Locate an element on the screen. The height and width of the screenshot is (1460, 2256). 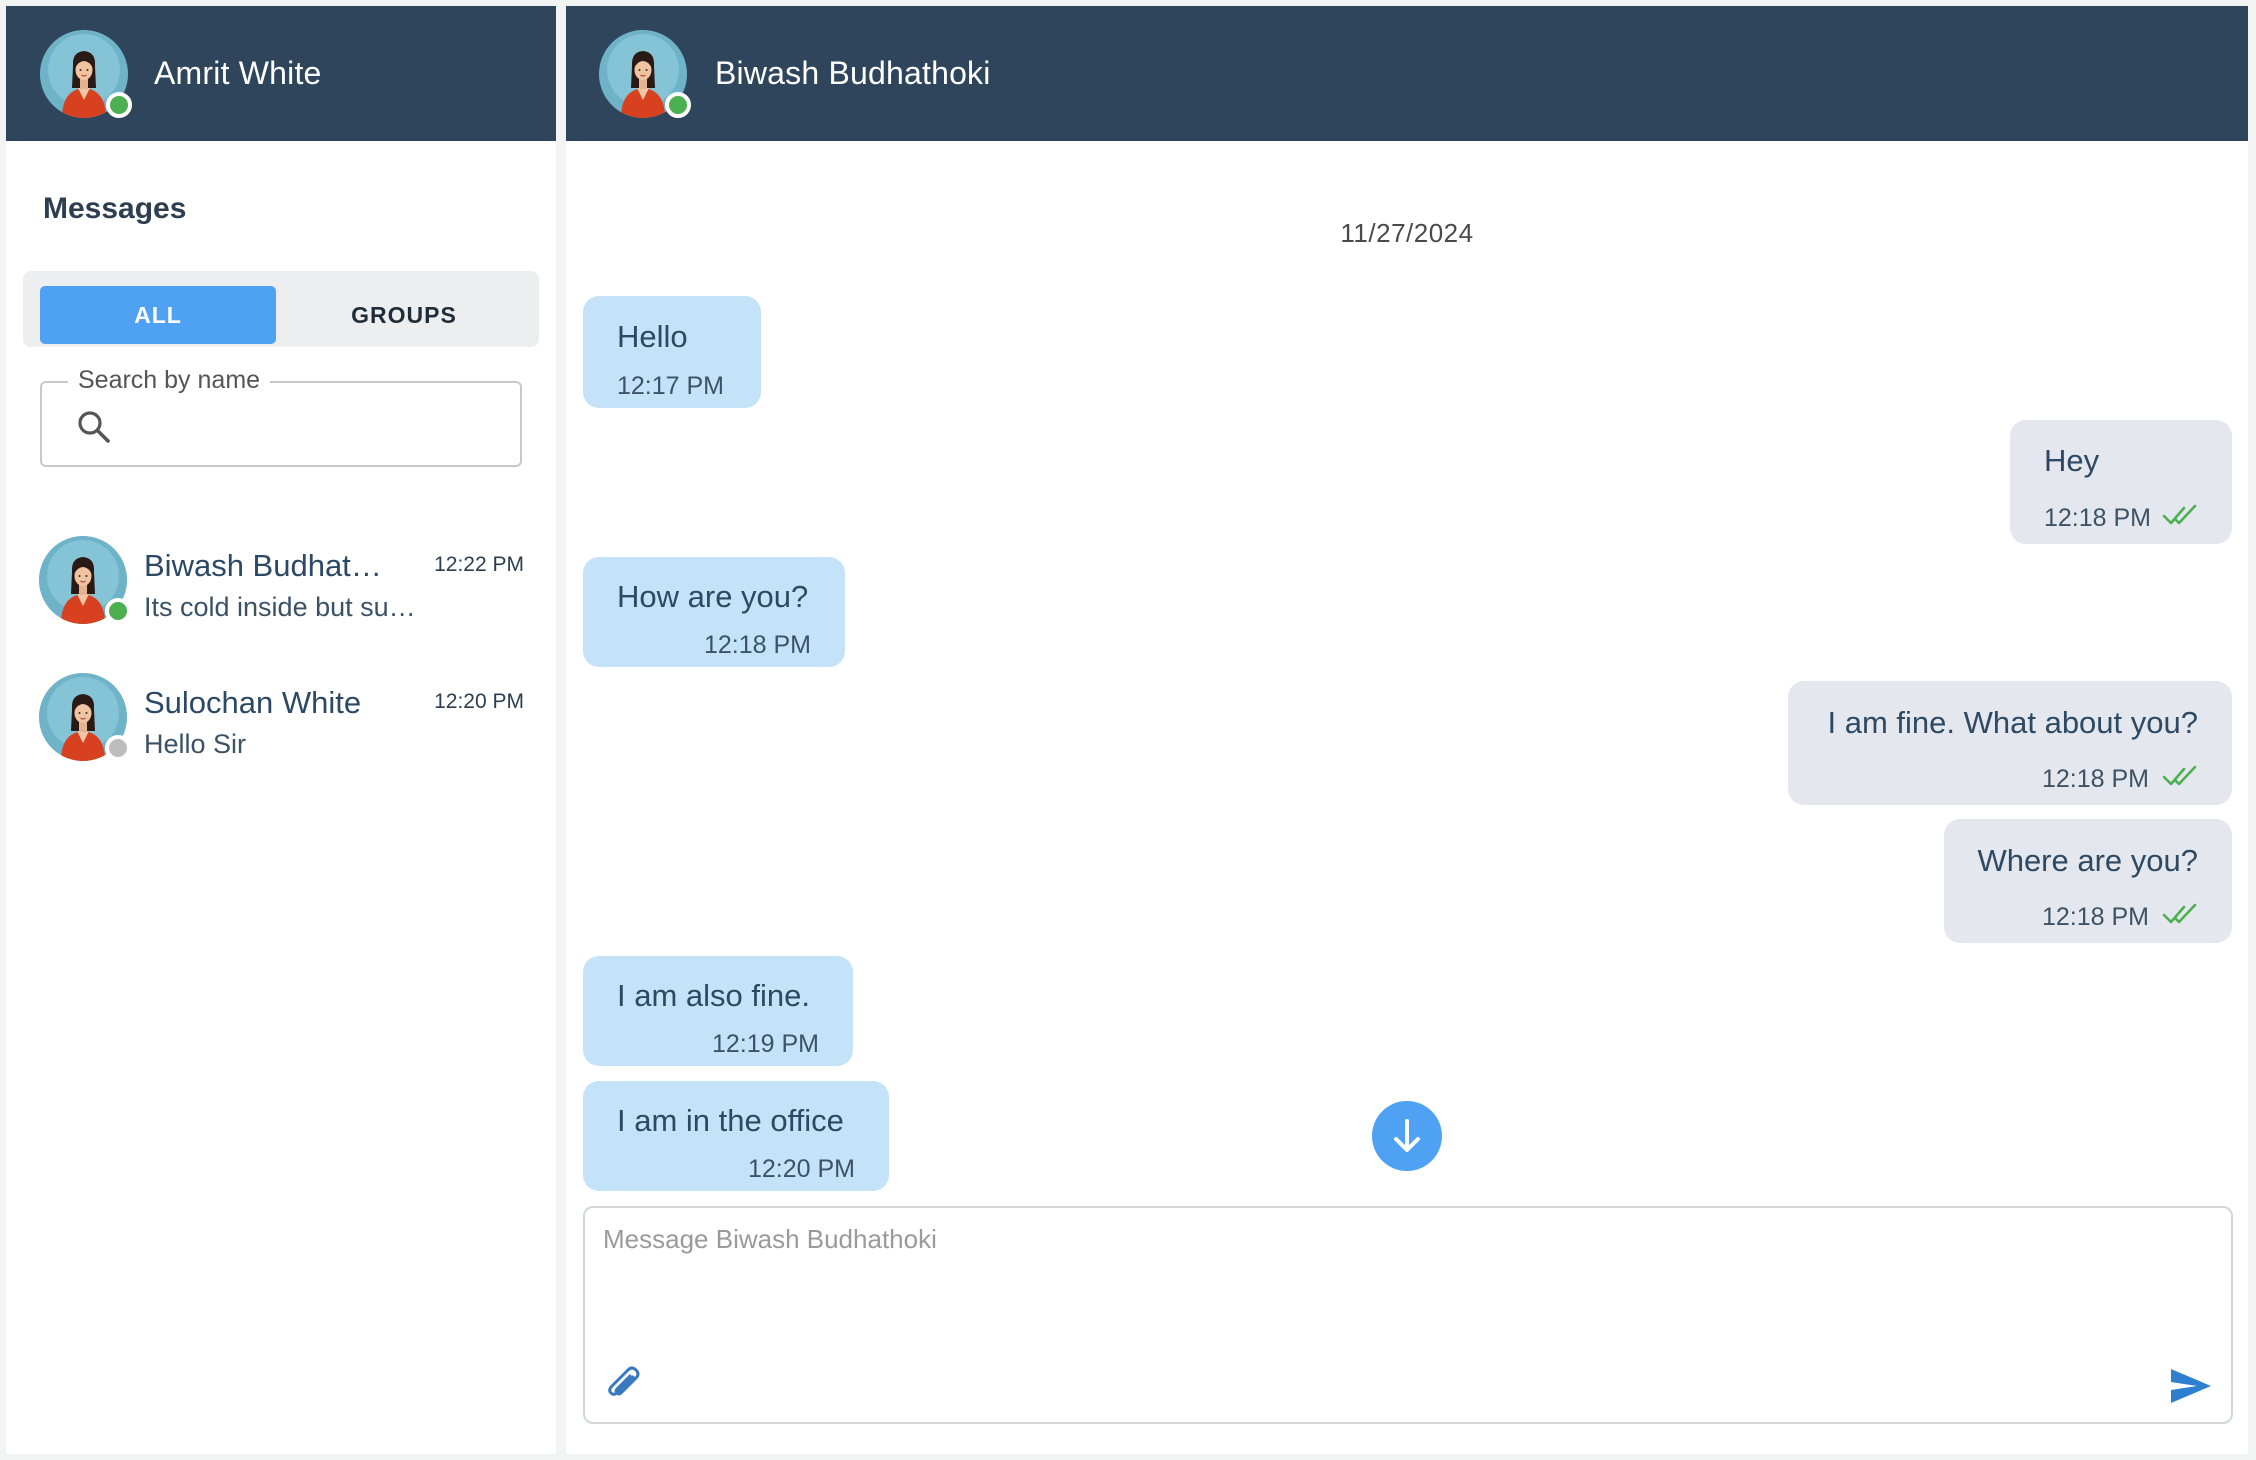
message-text: How are you? is located at coordinates (713, 596).